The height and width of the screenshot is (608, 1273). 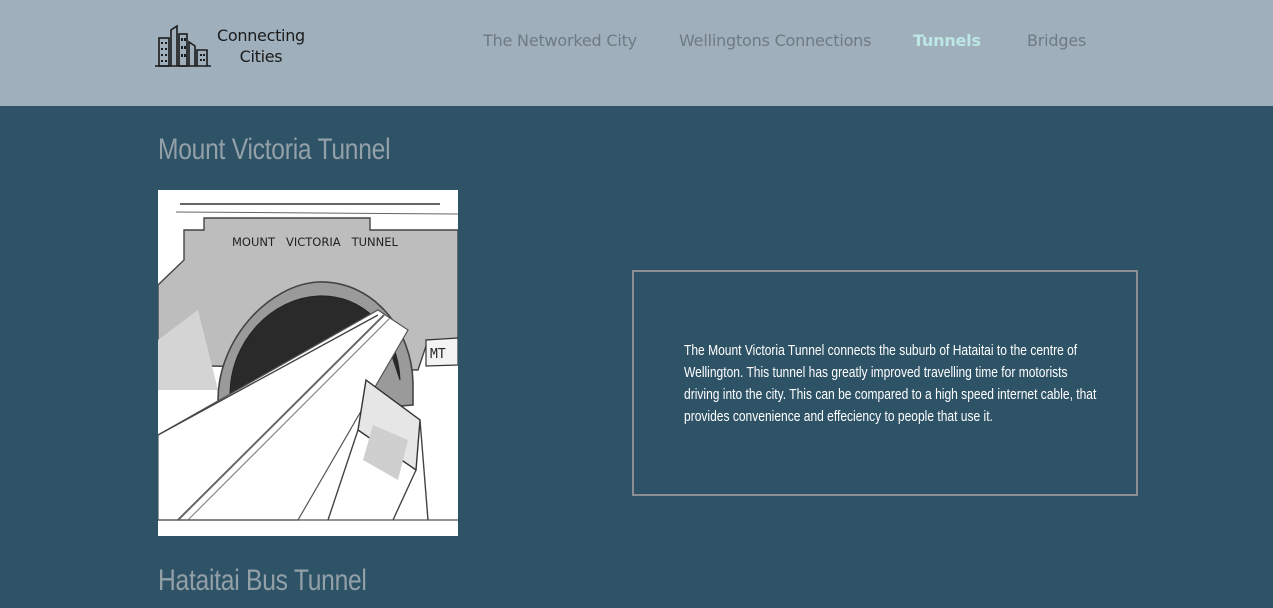 What do you see at coordinates (262, 580) in the screenshot?
I see `section-title-hataitai-bus-tunnel: Hataitai Bus Tunnel` at bounding box center [262, 580].